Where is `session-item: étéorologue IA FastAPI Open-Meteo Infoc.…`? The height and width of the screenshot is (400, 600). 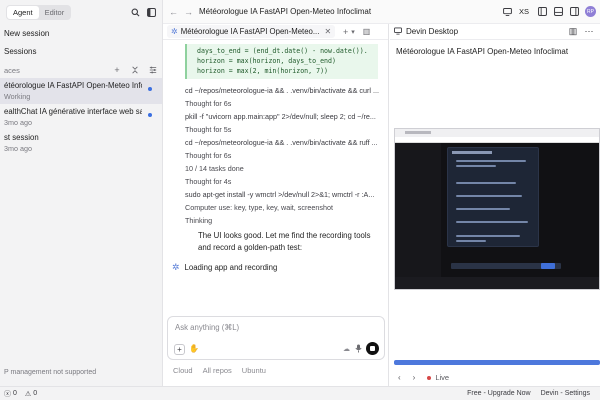 session-item: étéorologue IA FastAPI Open-Meteo Infoc.… is located at coordinates (81, 91).